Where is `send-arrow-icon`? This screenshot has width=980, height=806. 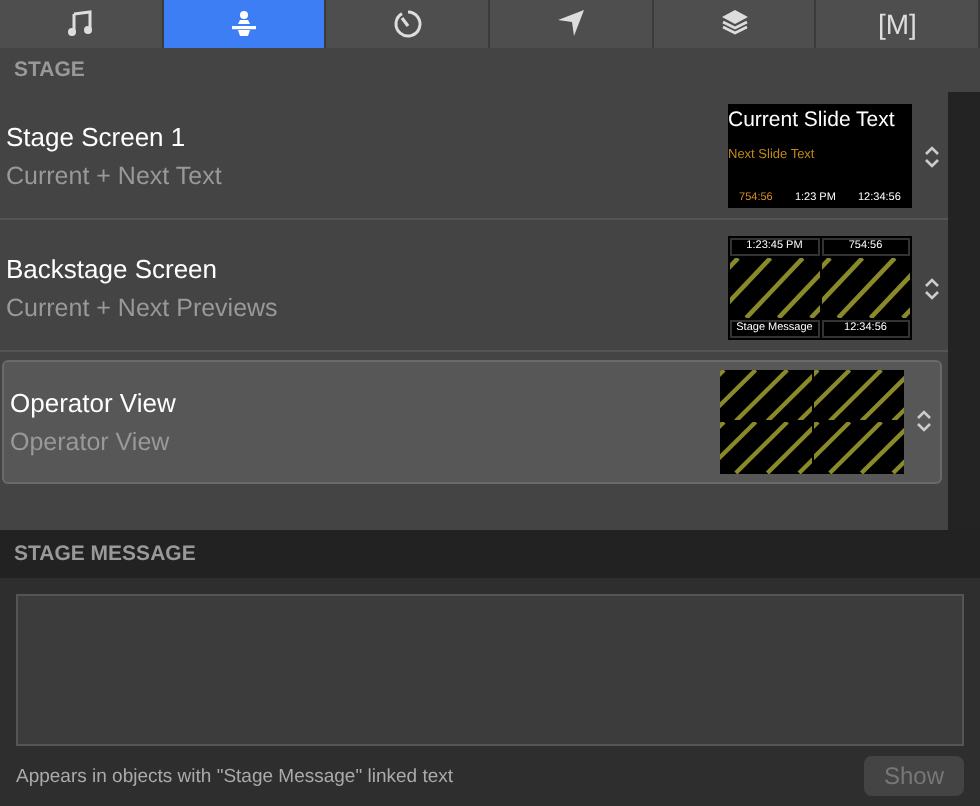
send-arrow-icon is located at coordinates (570, 23).